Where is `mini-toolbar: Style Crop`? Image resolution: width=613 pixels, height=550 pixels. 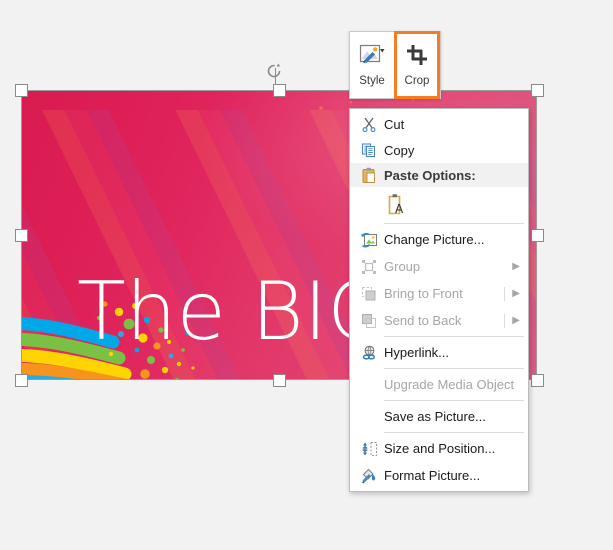
mini-toolbar: Style Crop is located at coordinates (395, 65).